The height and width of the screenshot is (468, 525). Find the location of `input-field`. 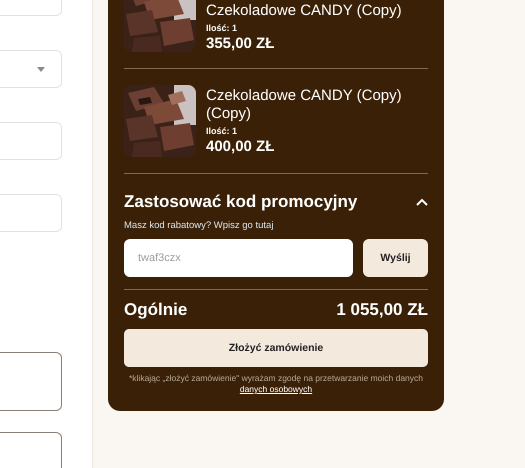

input-field is located at coordinates (31, 381).